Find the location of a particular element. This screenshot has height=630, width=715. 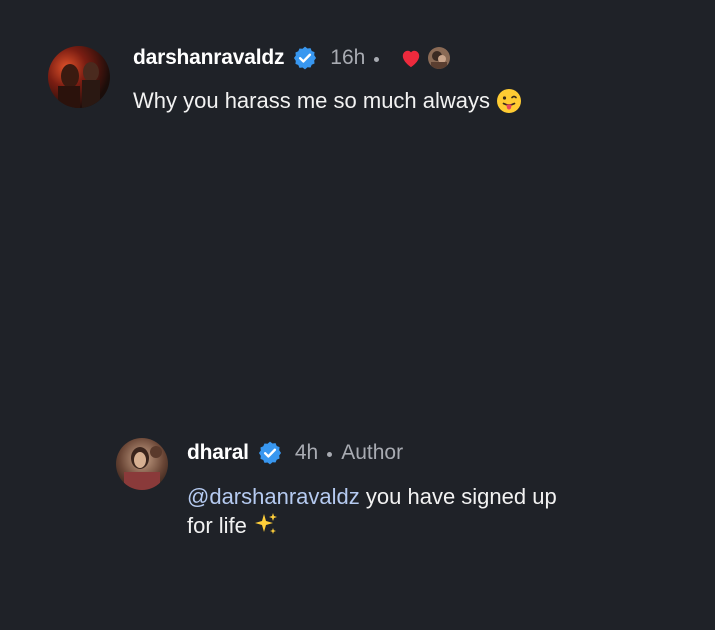

sparkles-icon is located at coordinates (265, 523).